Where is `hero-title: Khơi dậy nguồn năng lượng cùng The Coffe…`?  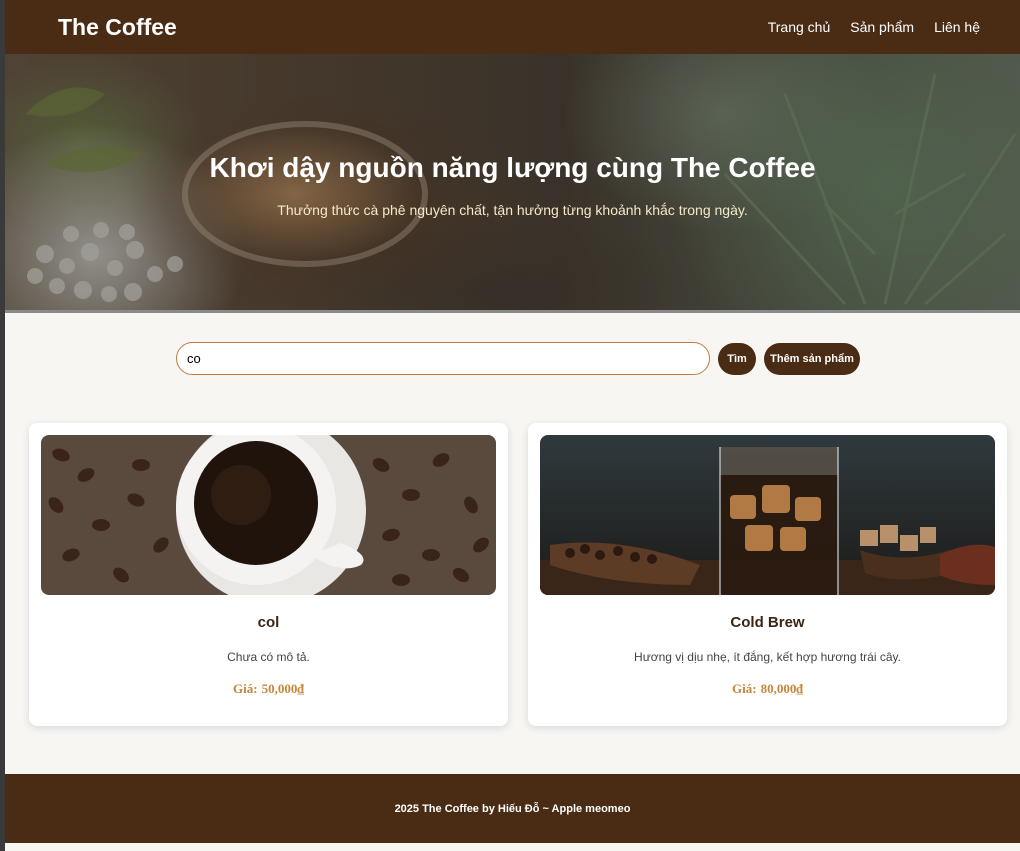 hero-title: Khơi dậy nguồn năng lượng cùng The Coffe… is located at coordinates (512, 167).